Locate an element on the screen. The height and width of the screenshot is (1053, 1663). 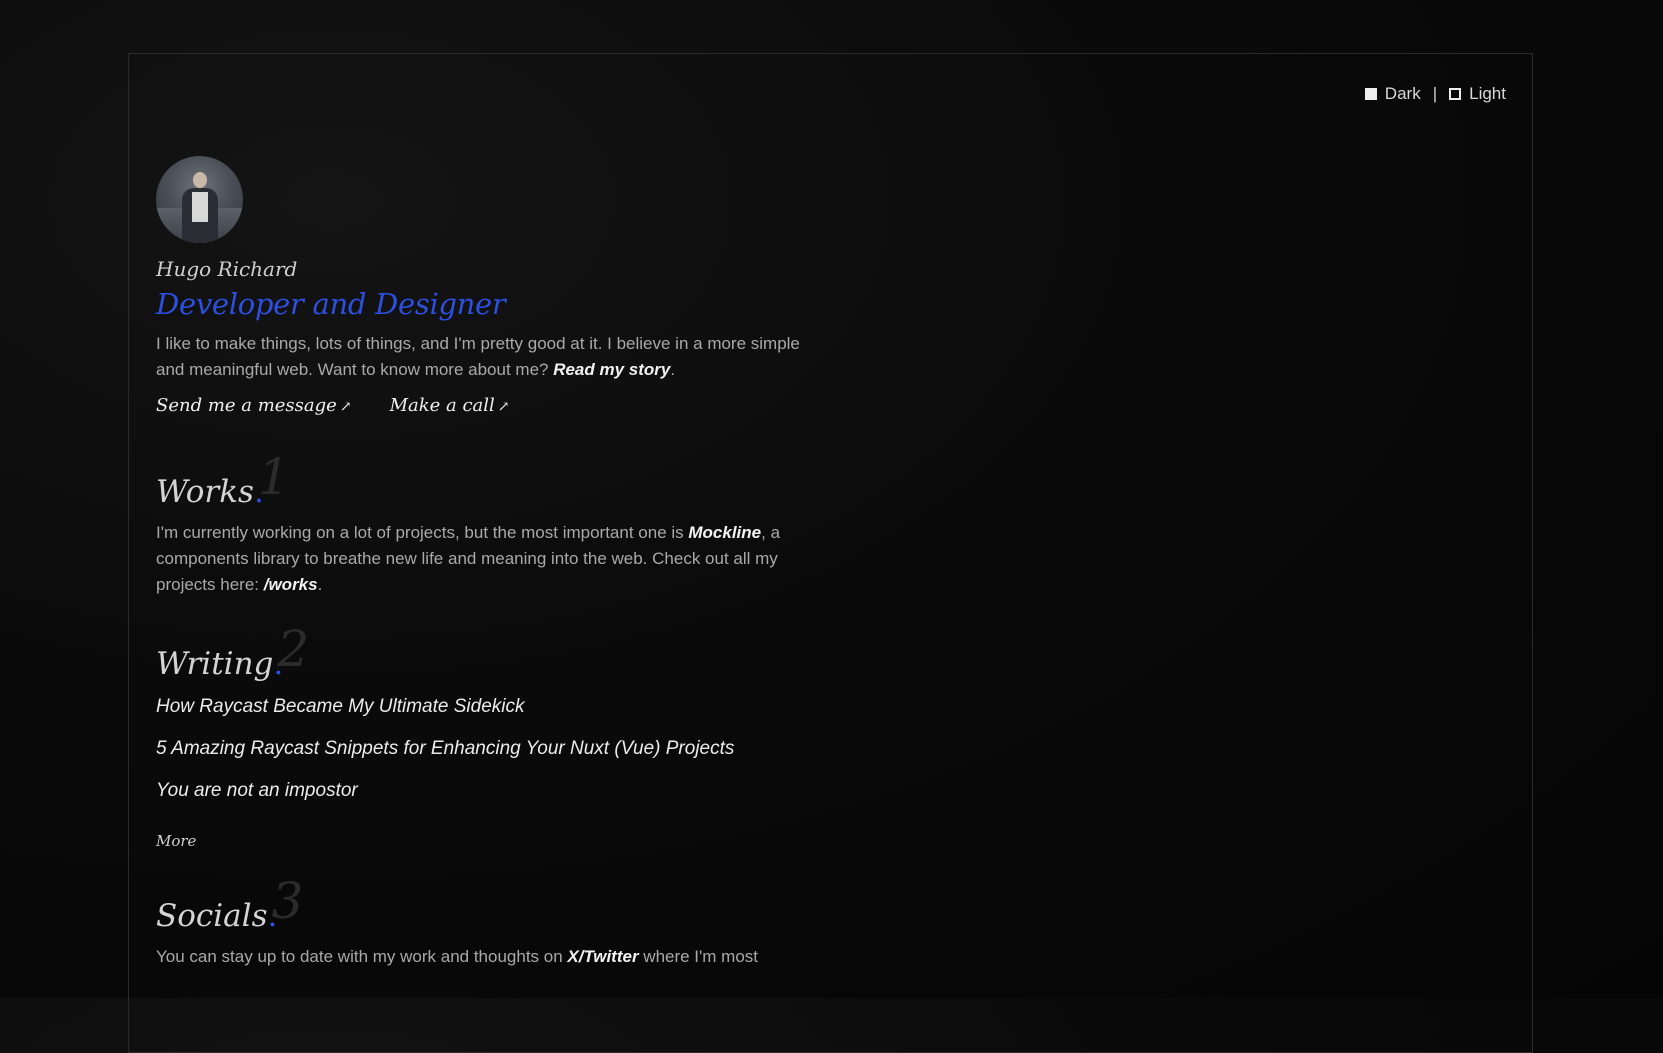
checkbox-unchecked-icon is located at coordinates (1455, 94).